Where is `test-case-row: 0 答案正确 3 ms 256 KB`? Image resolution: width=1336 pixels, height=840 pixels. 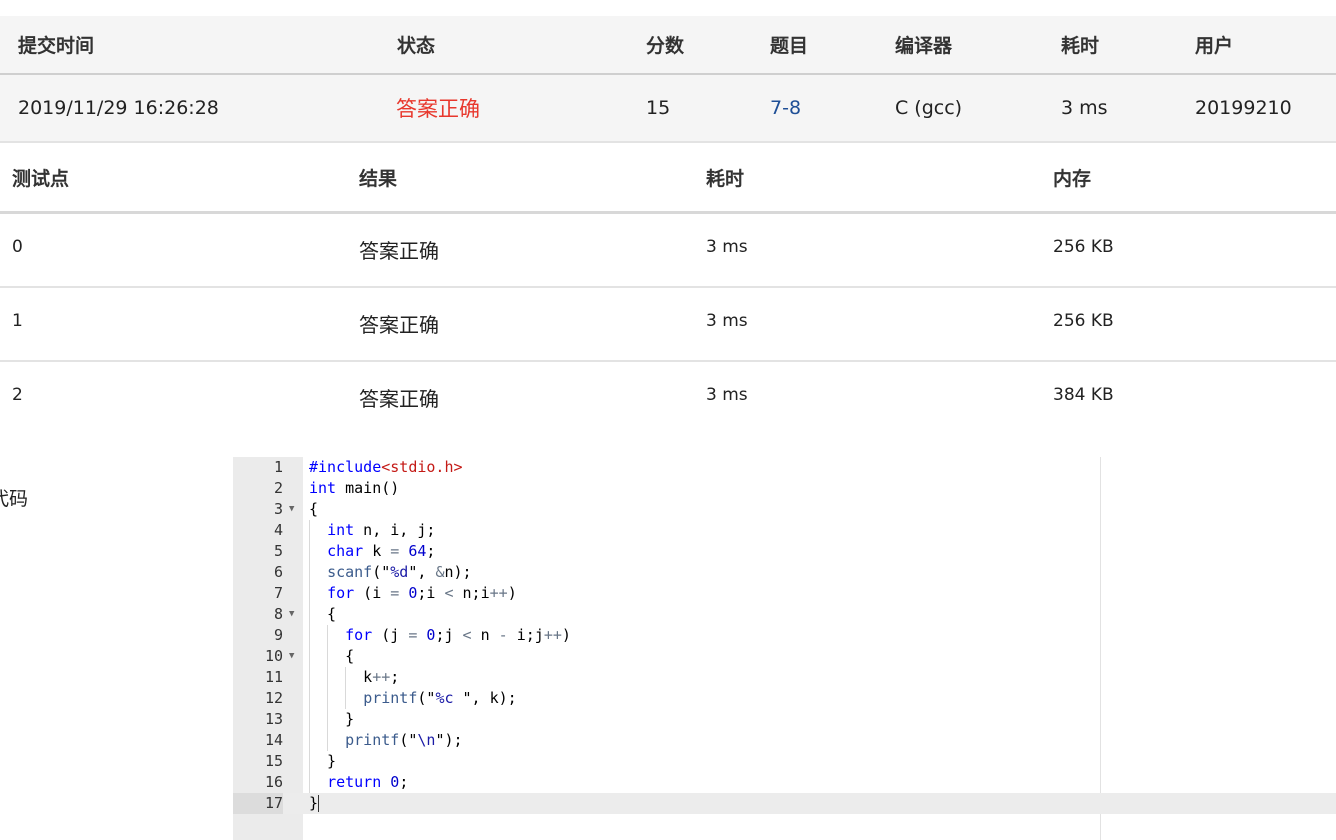 test-case-row: 0 答案正确 3 ms 256 KB is located at coordinates (668, 251).